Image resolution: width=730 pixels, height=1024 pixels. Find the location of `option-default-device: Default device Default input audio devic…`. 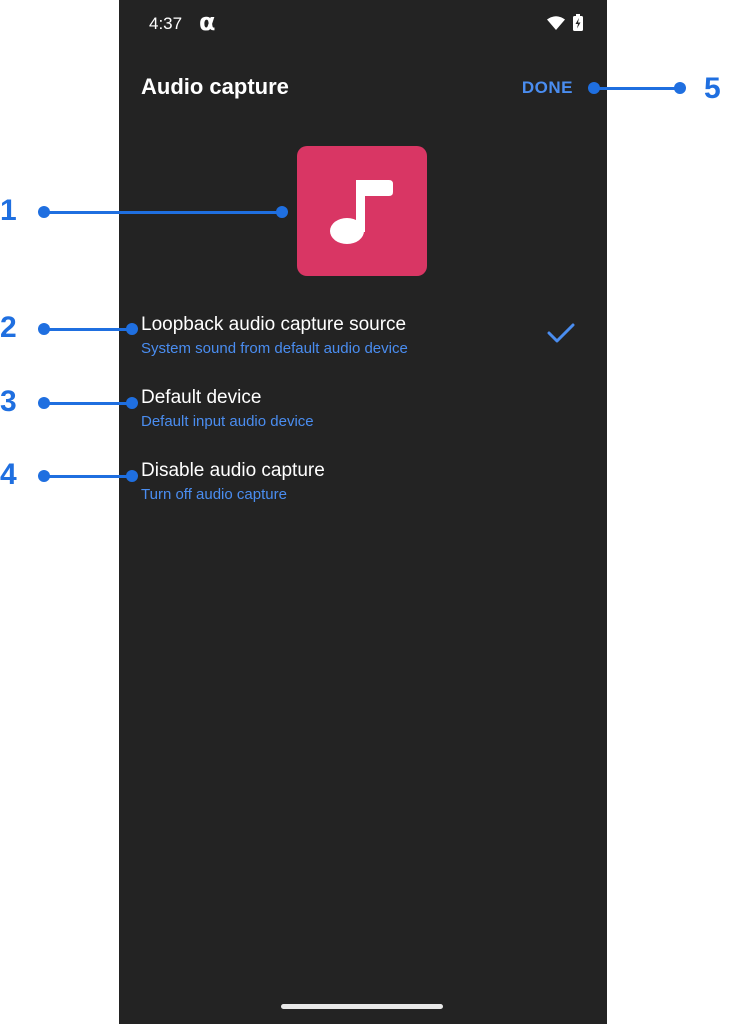

option-default-device: Default device Default input audio devic… is located at coordinates (361, 409).